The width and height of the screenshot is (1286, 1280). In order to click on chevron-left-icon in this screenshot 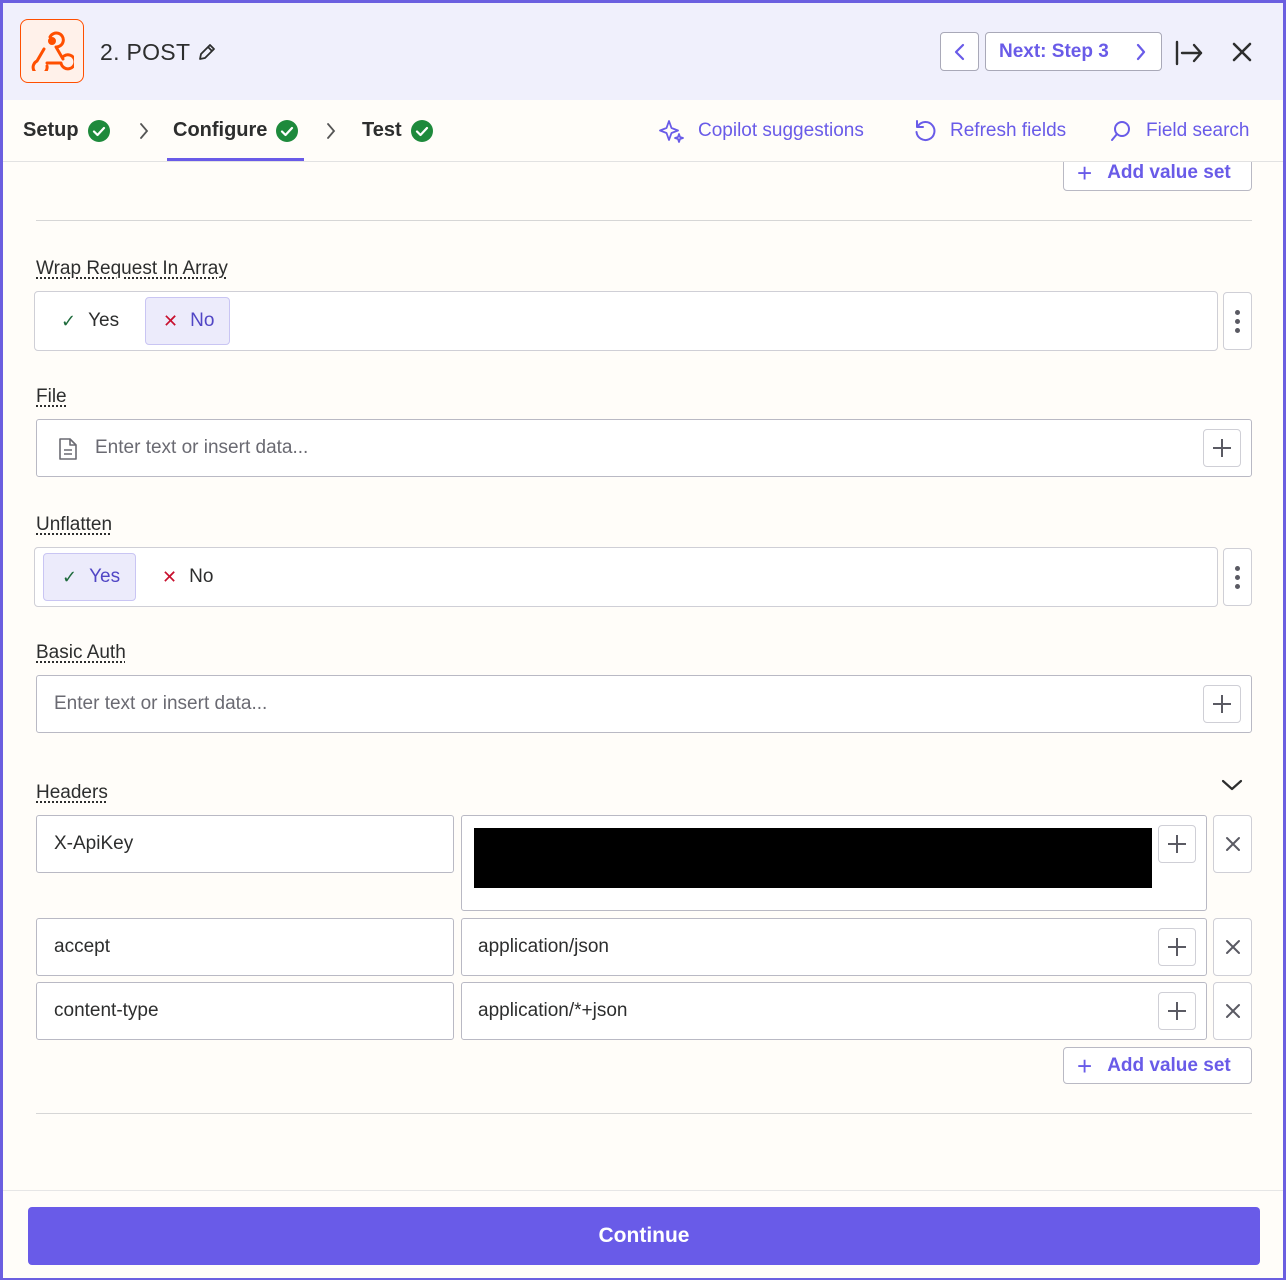, I will do `click(959, 51)`.